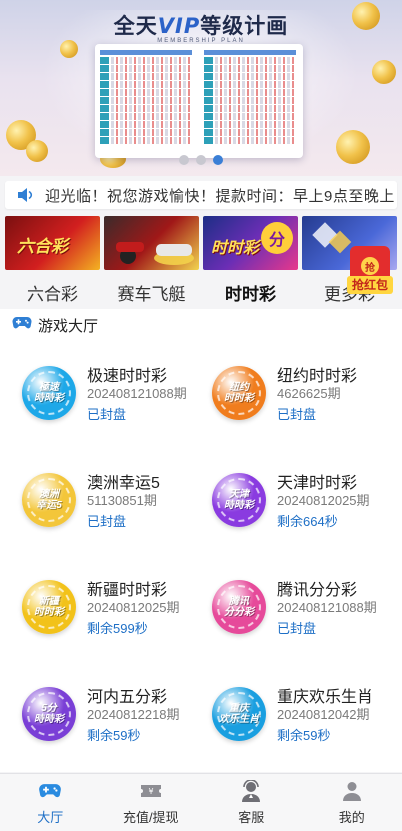 The width and height of the screenshot is (402, 831). Describe the element at coordinates (323, 714) in the screenshot. I see `game-issue-number: 20240812042期` at that location.